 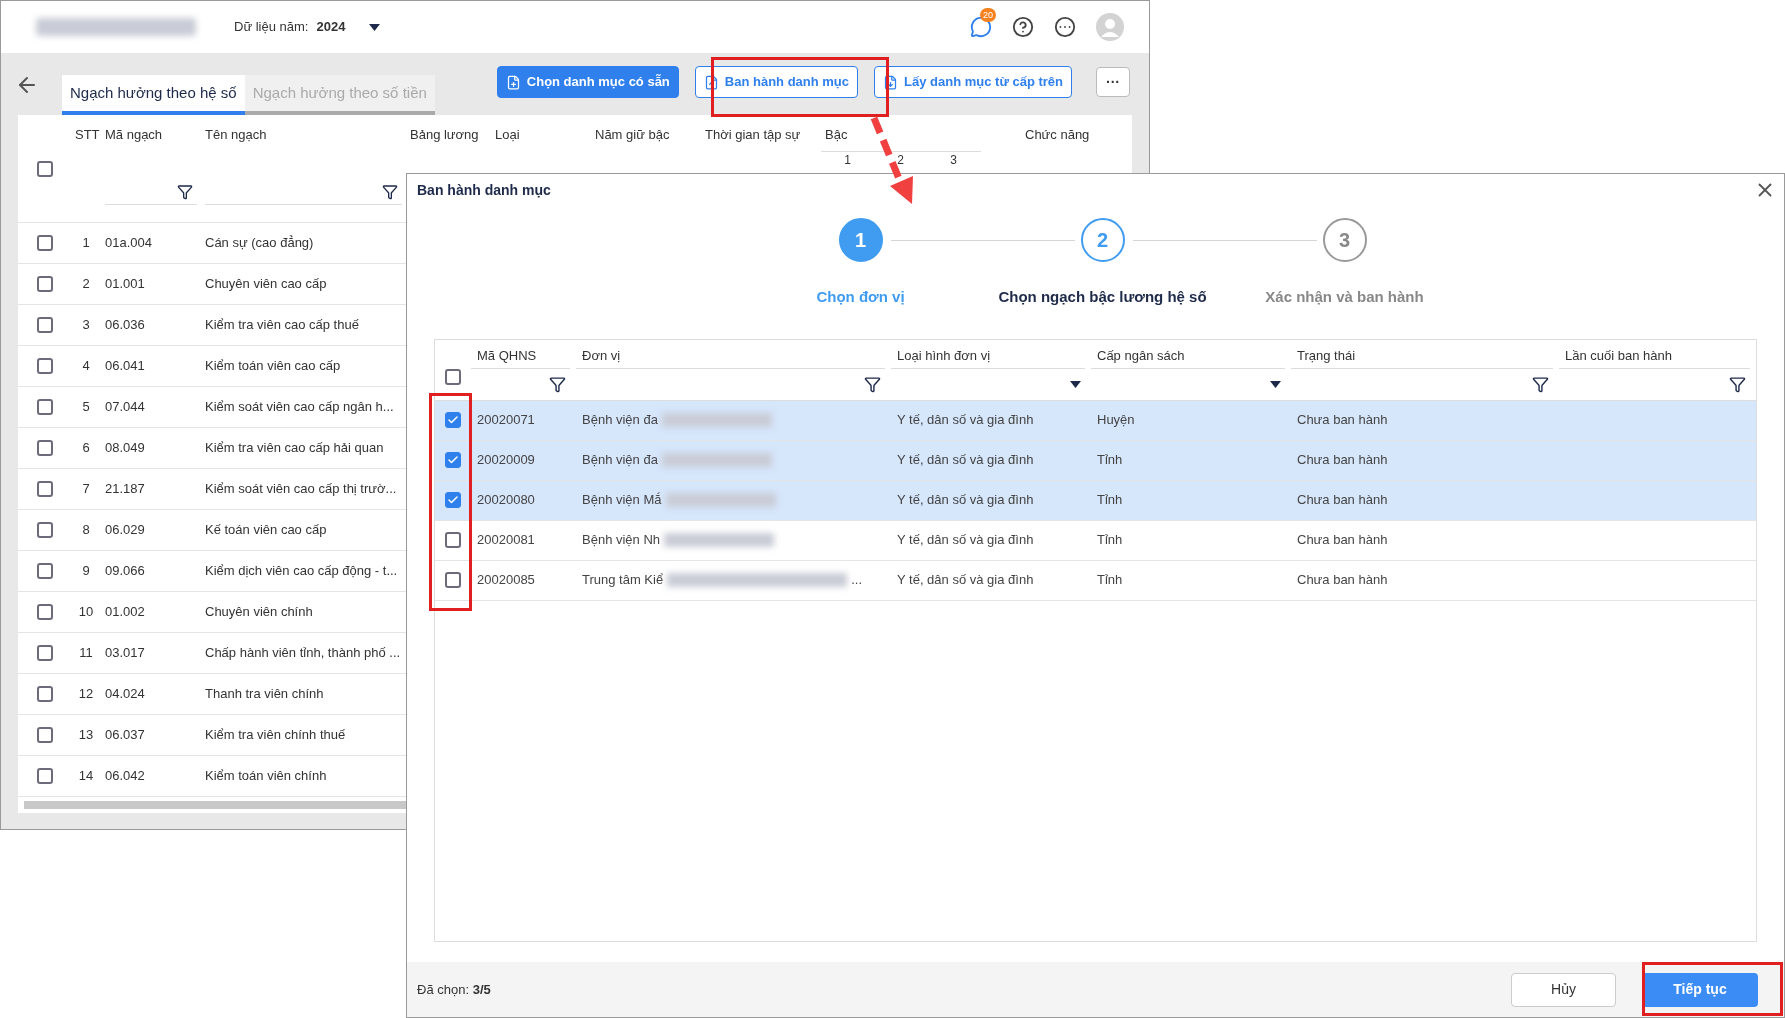 I want to click on toolbar-button: Lấy danh mục từ cấp trên, so click(x=973, y=82).